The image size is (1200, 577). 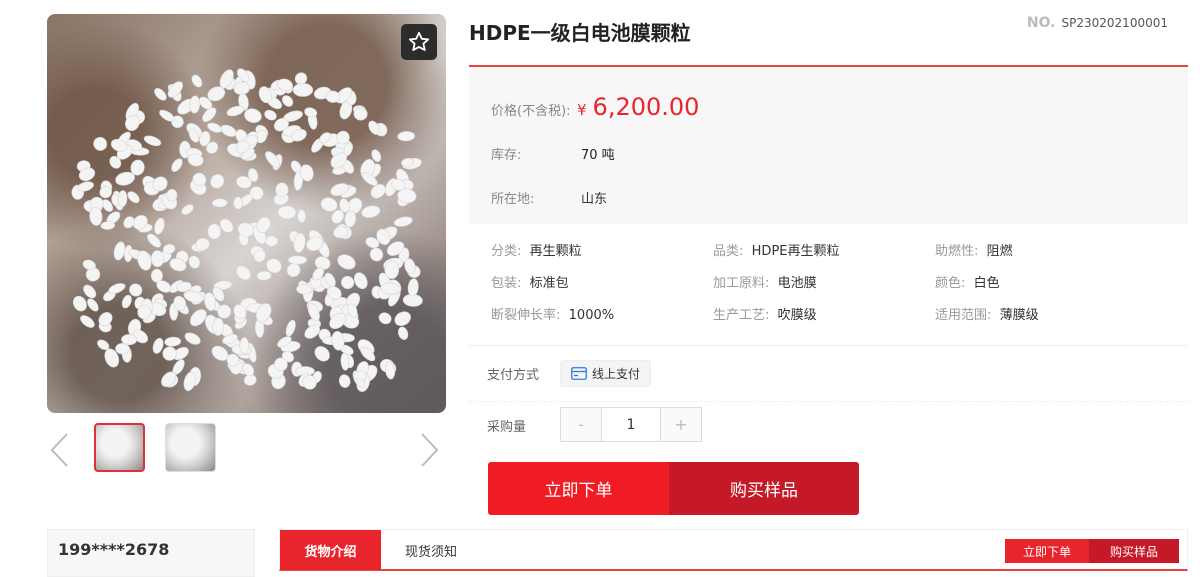 I want to click on order-now-button: 立即下单, so click(x=578, y=488).